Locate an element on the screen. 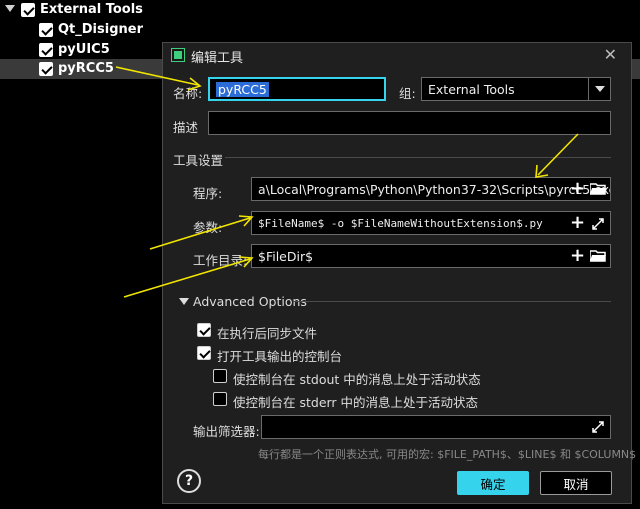 Image resolution: width=640 pixels, height=509 pixels. advanced-options-toggle: Advanced Options is located at coordinates (250, 301).